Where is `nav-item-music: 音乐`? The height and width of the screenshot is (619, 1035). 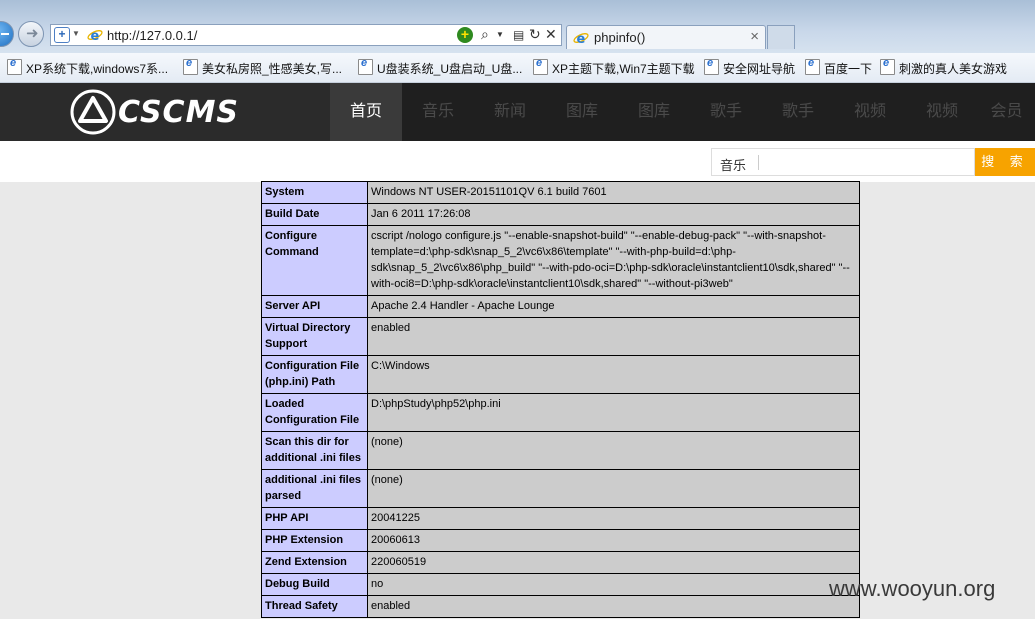
nav-item-music: 音乐 is located at coordinates (438, 112).